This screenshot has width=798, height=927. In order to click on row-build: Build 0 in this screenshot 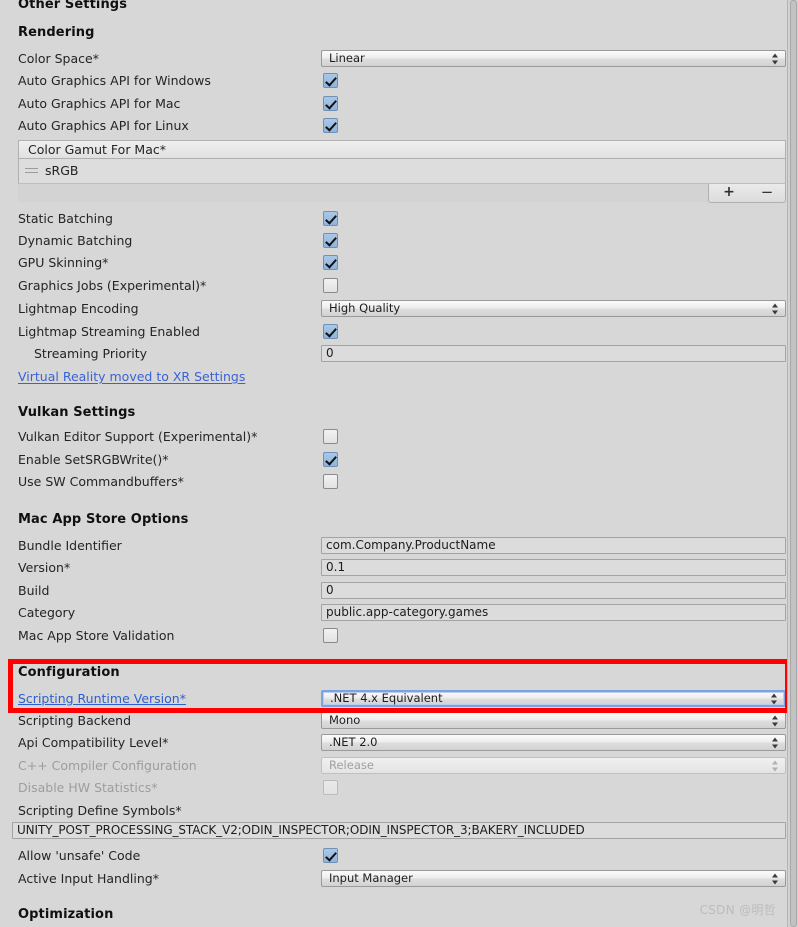, I will do `click(393, 593)`.